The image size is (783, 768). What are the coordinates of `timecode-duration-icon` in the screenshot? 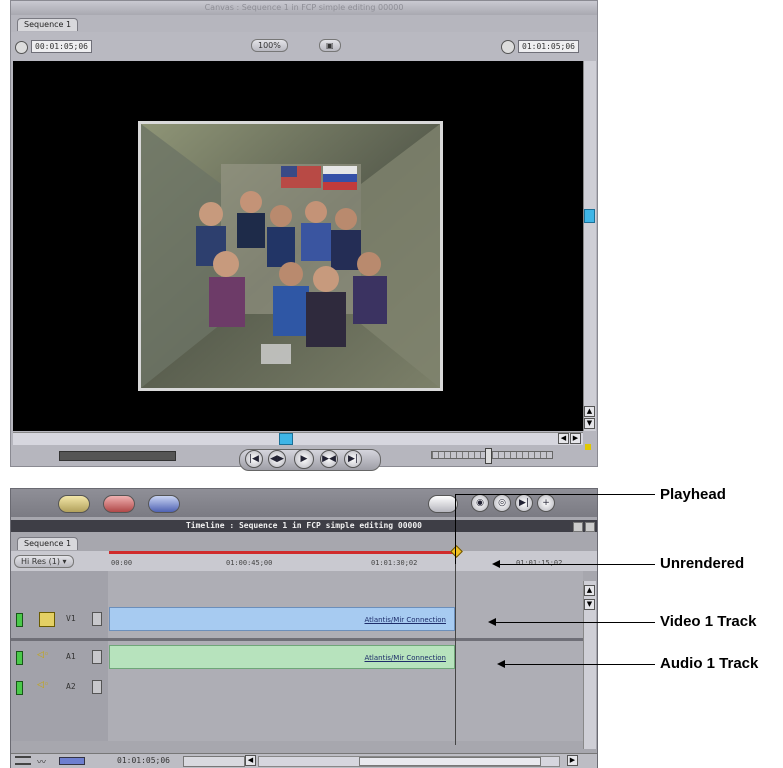 It's located at (21, 47).